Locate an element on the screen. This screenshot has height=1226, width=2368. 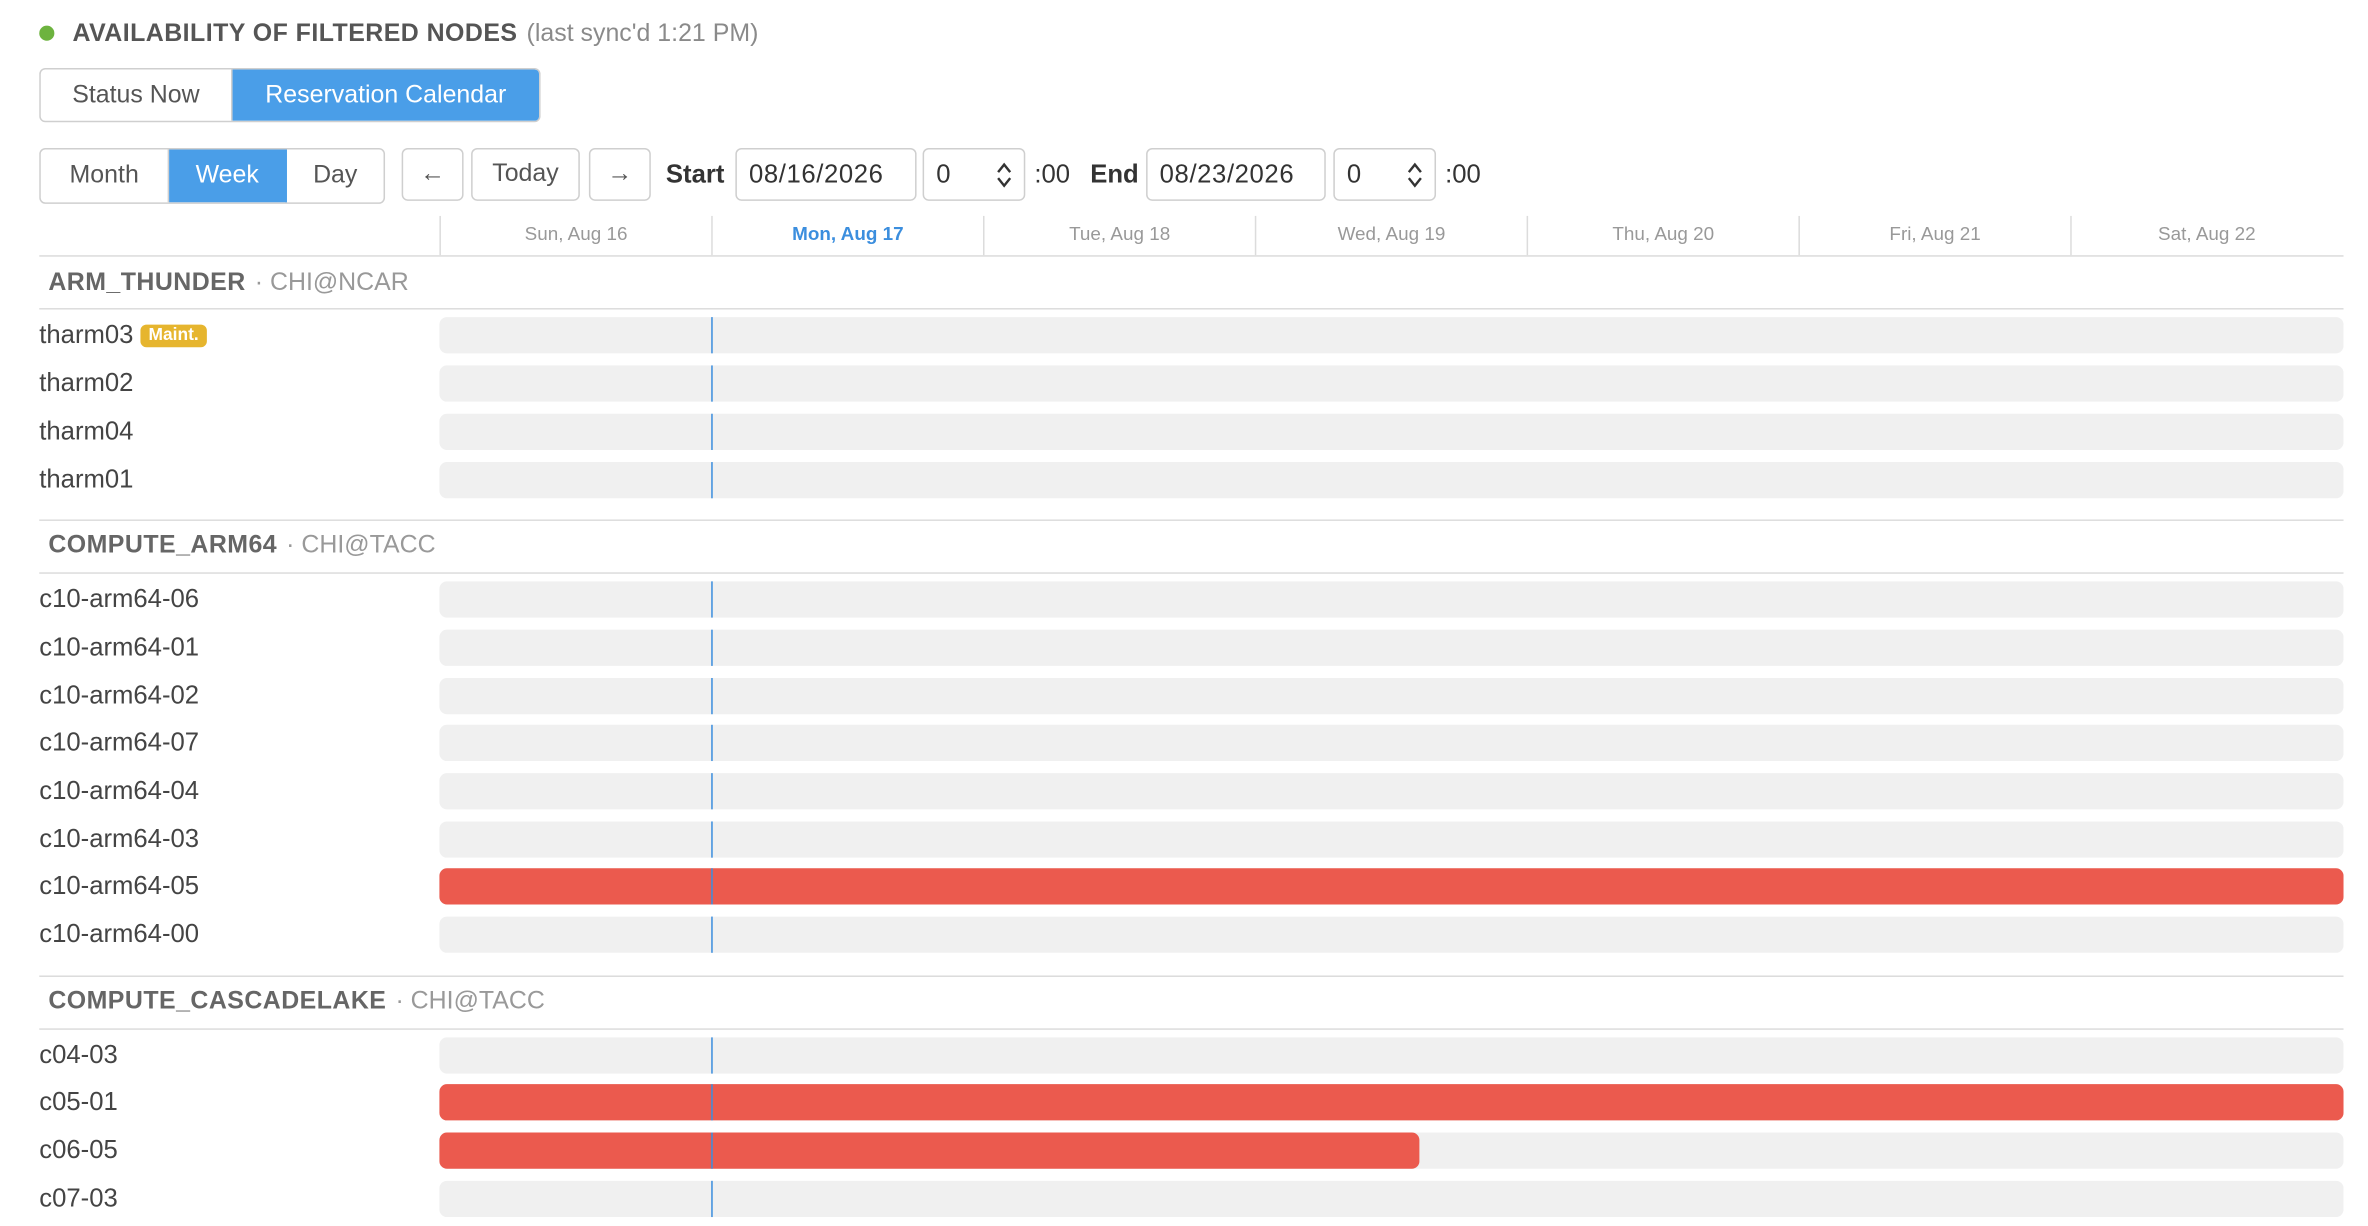
node-name: c07-03 is located at coordinates (78, 1199).